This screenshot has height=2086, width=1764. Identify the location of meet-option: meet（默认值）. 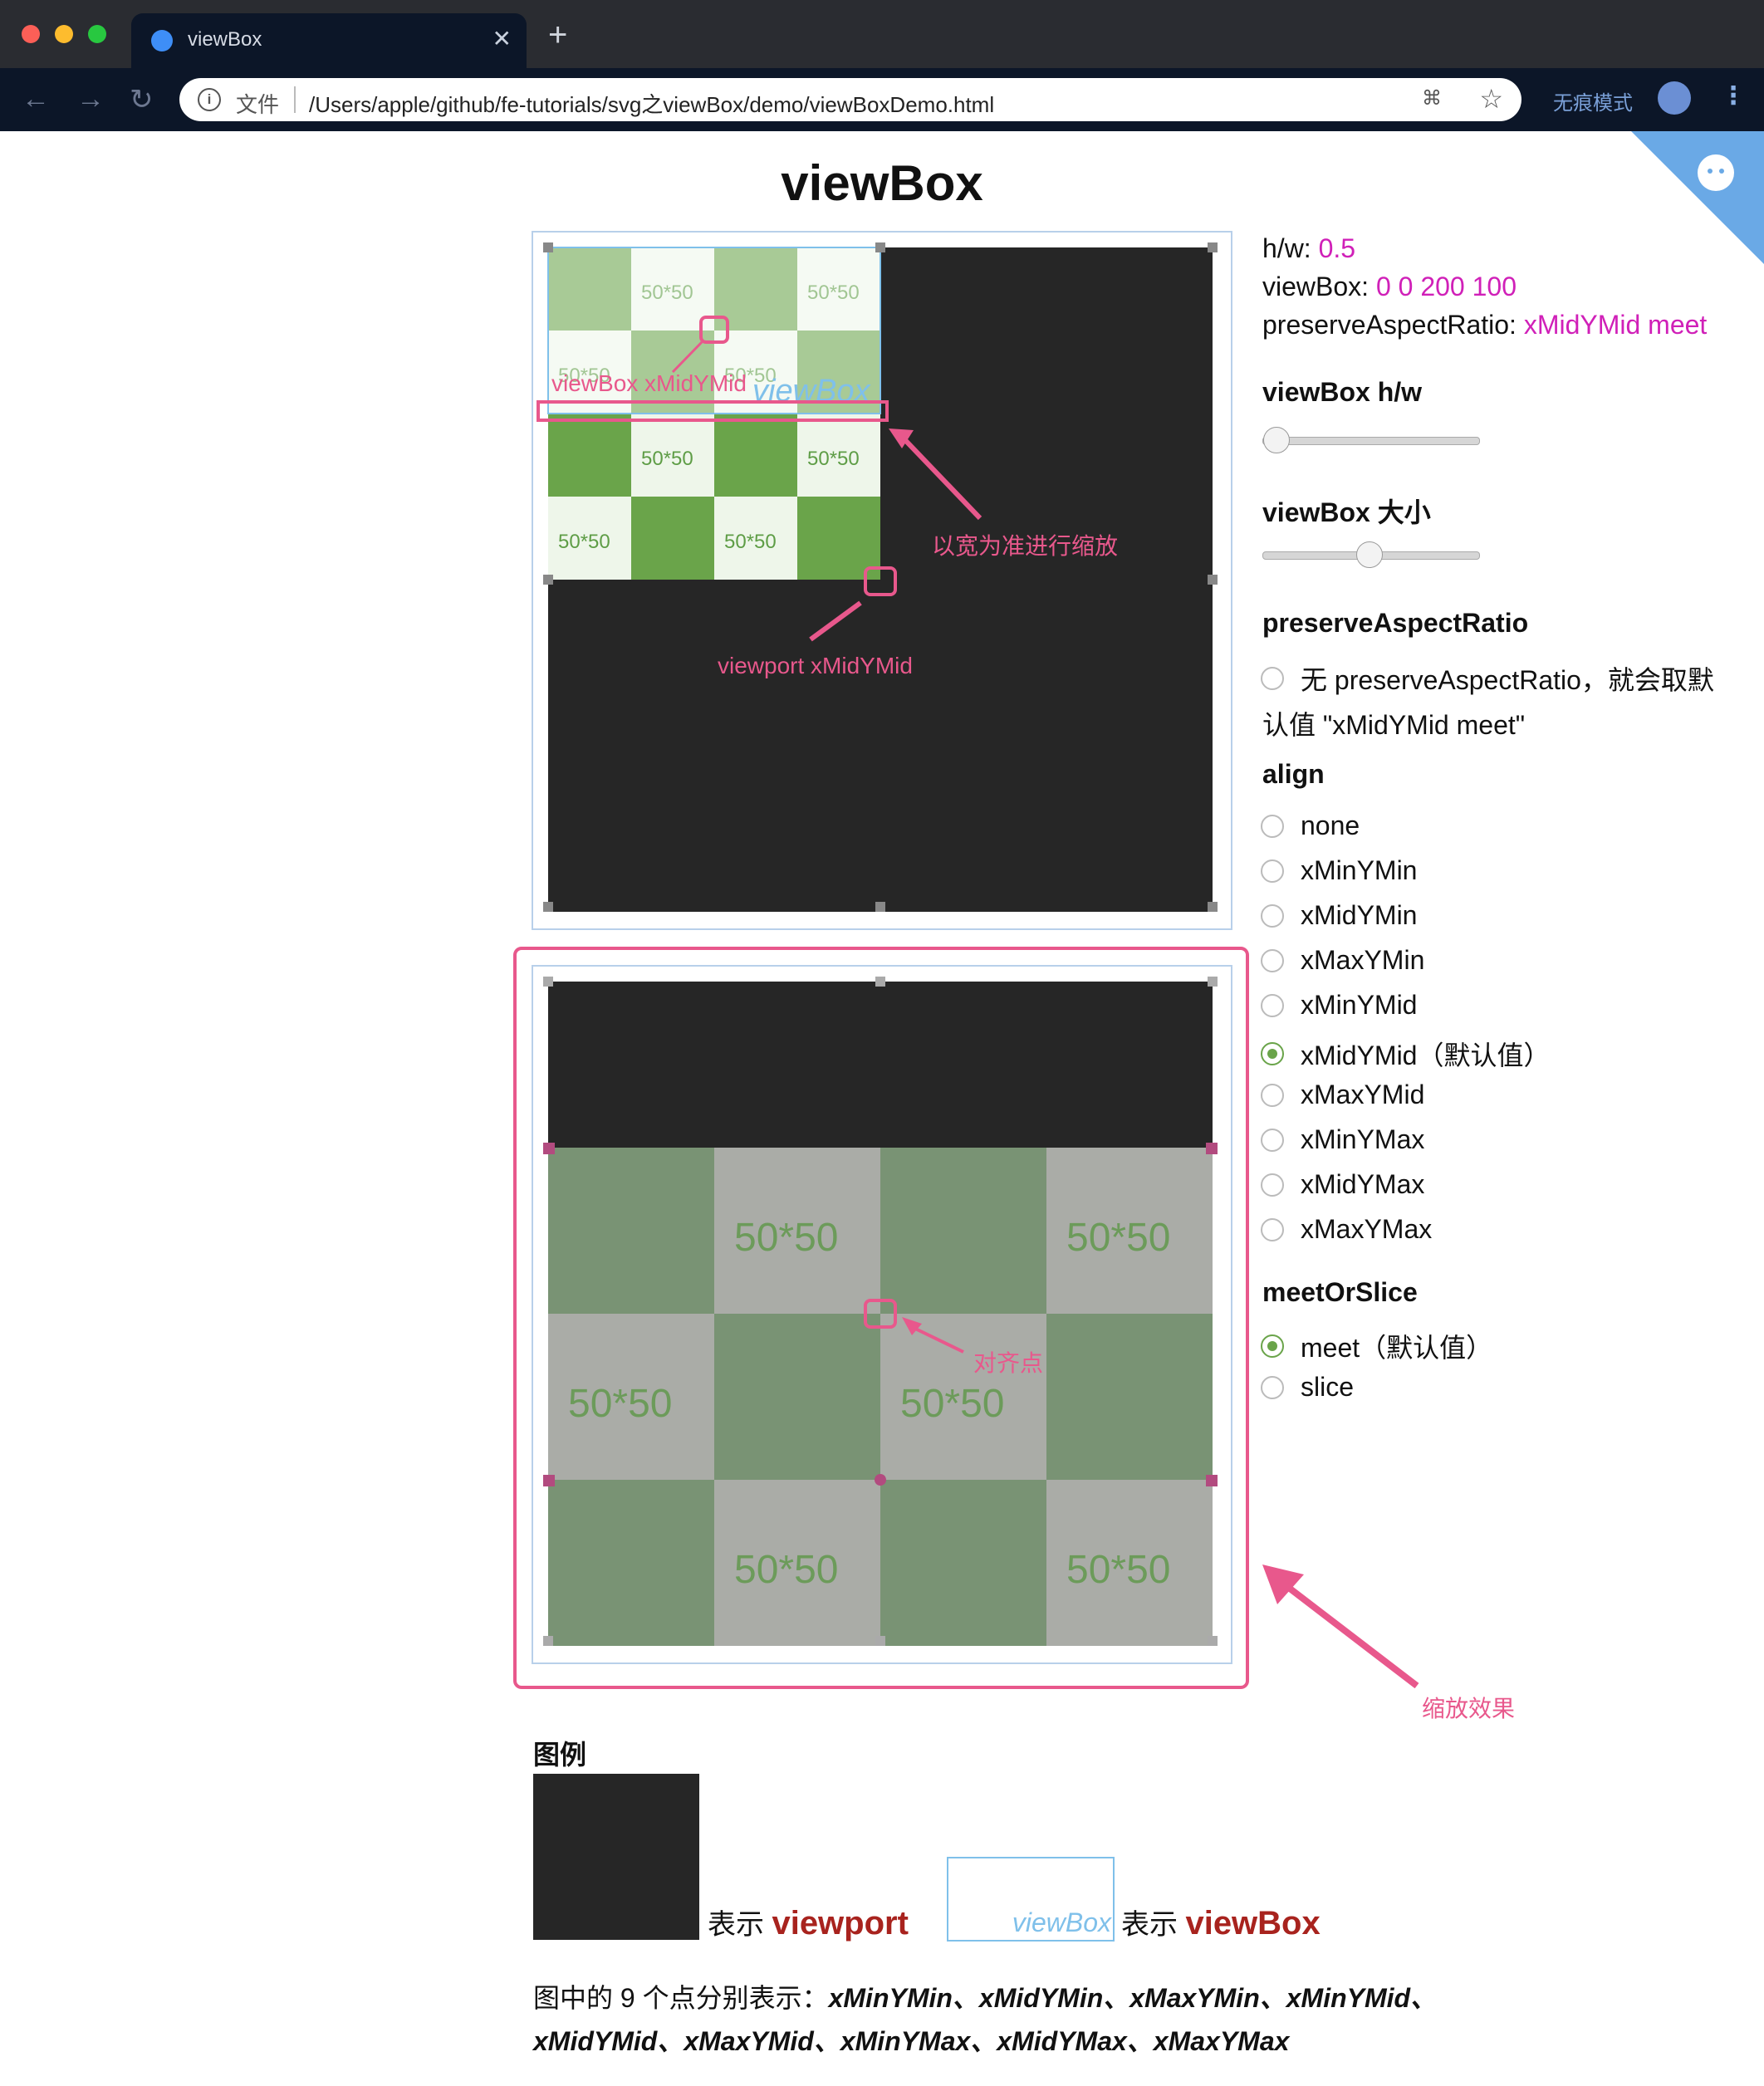
(1376, 1346).